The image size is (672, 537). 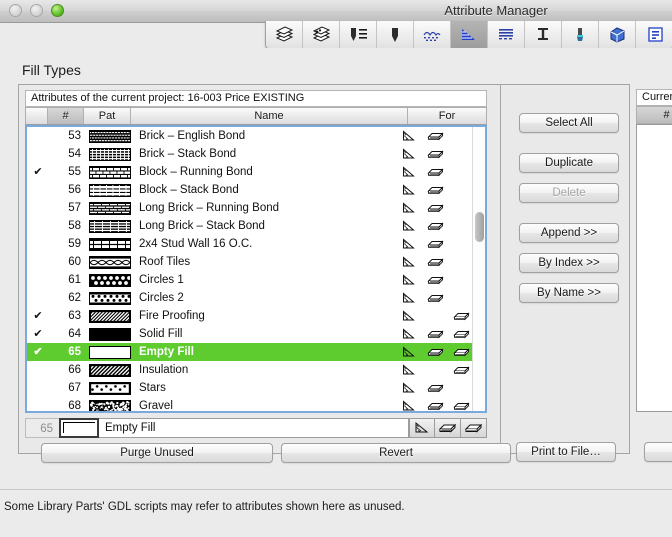 What do you see at coordinates (479, 227) in the screenshot?
I see `list-scrollbar-thumb` at bounding box center [479, 227].